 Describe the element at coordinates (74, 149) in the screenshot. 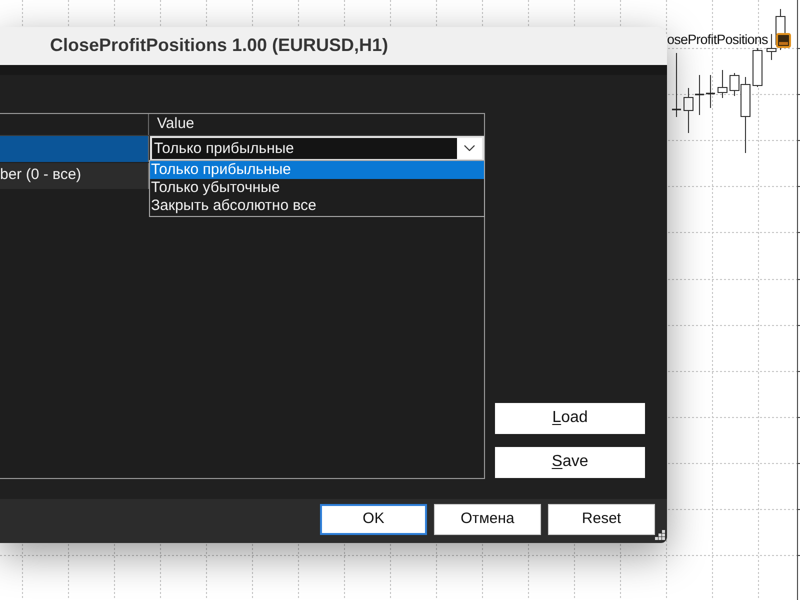

I see `table-cell` at that location.